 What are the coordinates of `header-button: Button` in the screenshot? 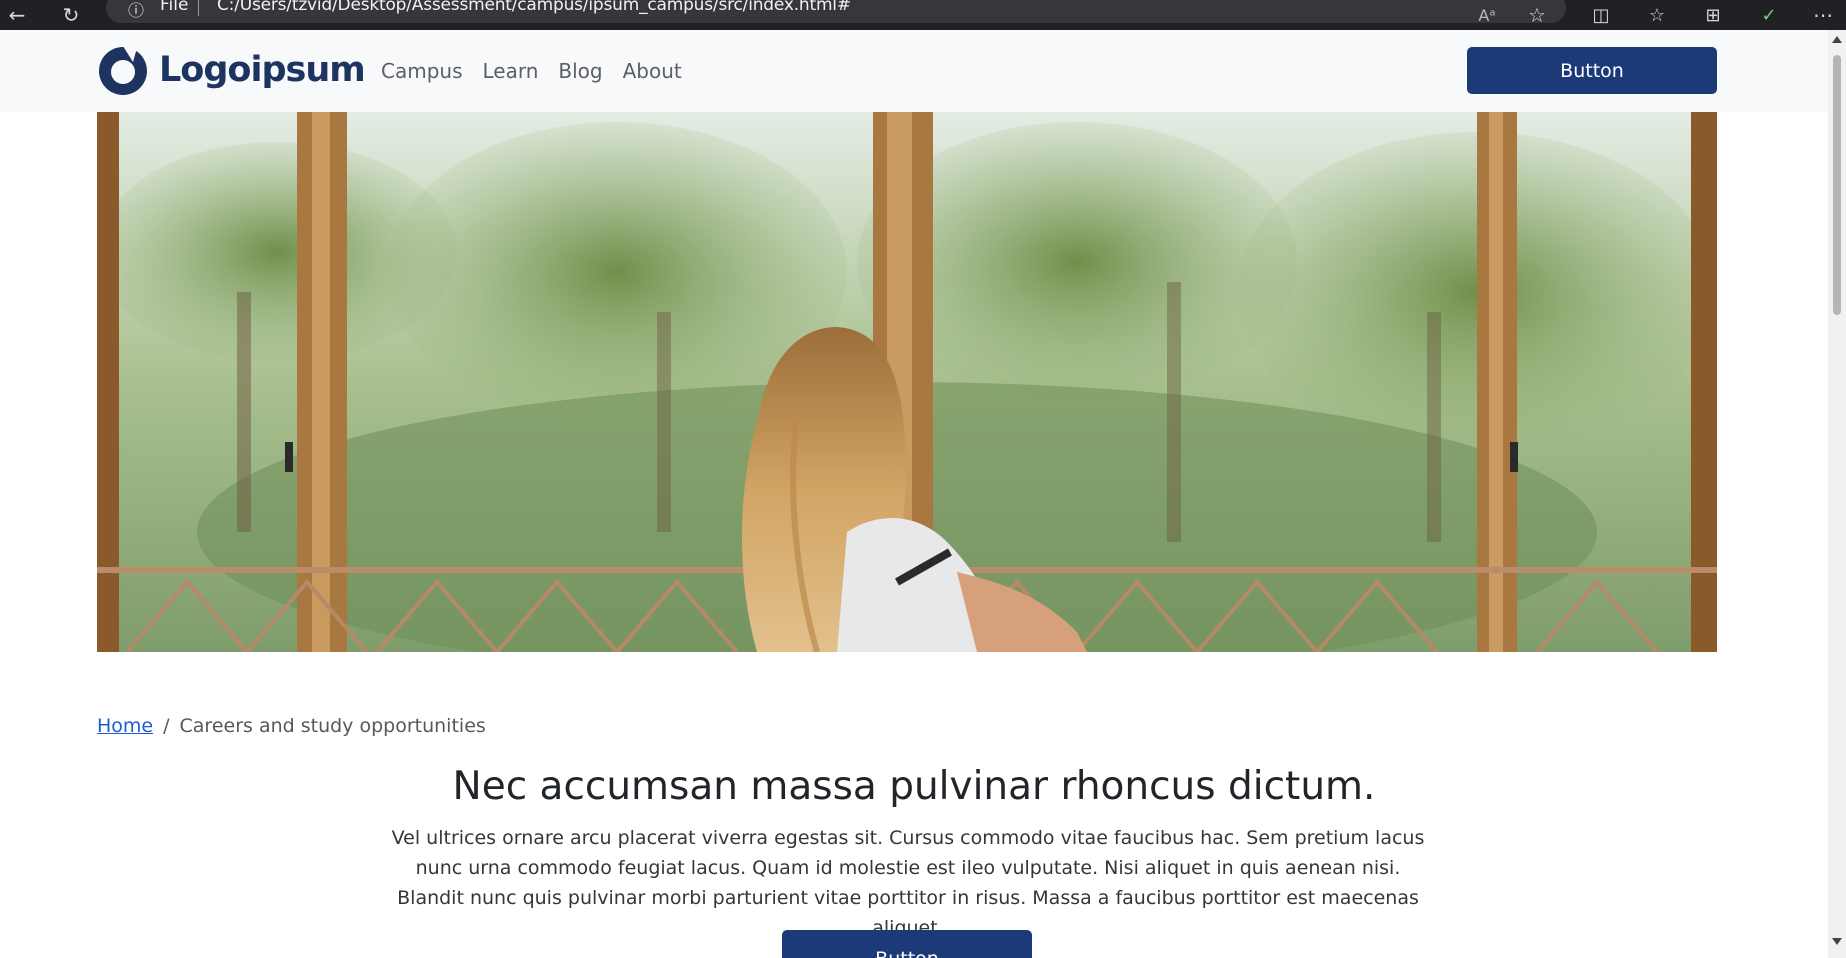 It's located at (1592, 70).